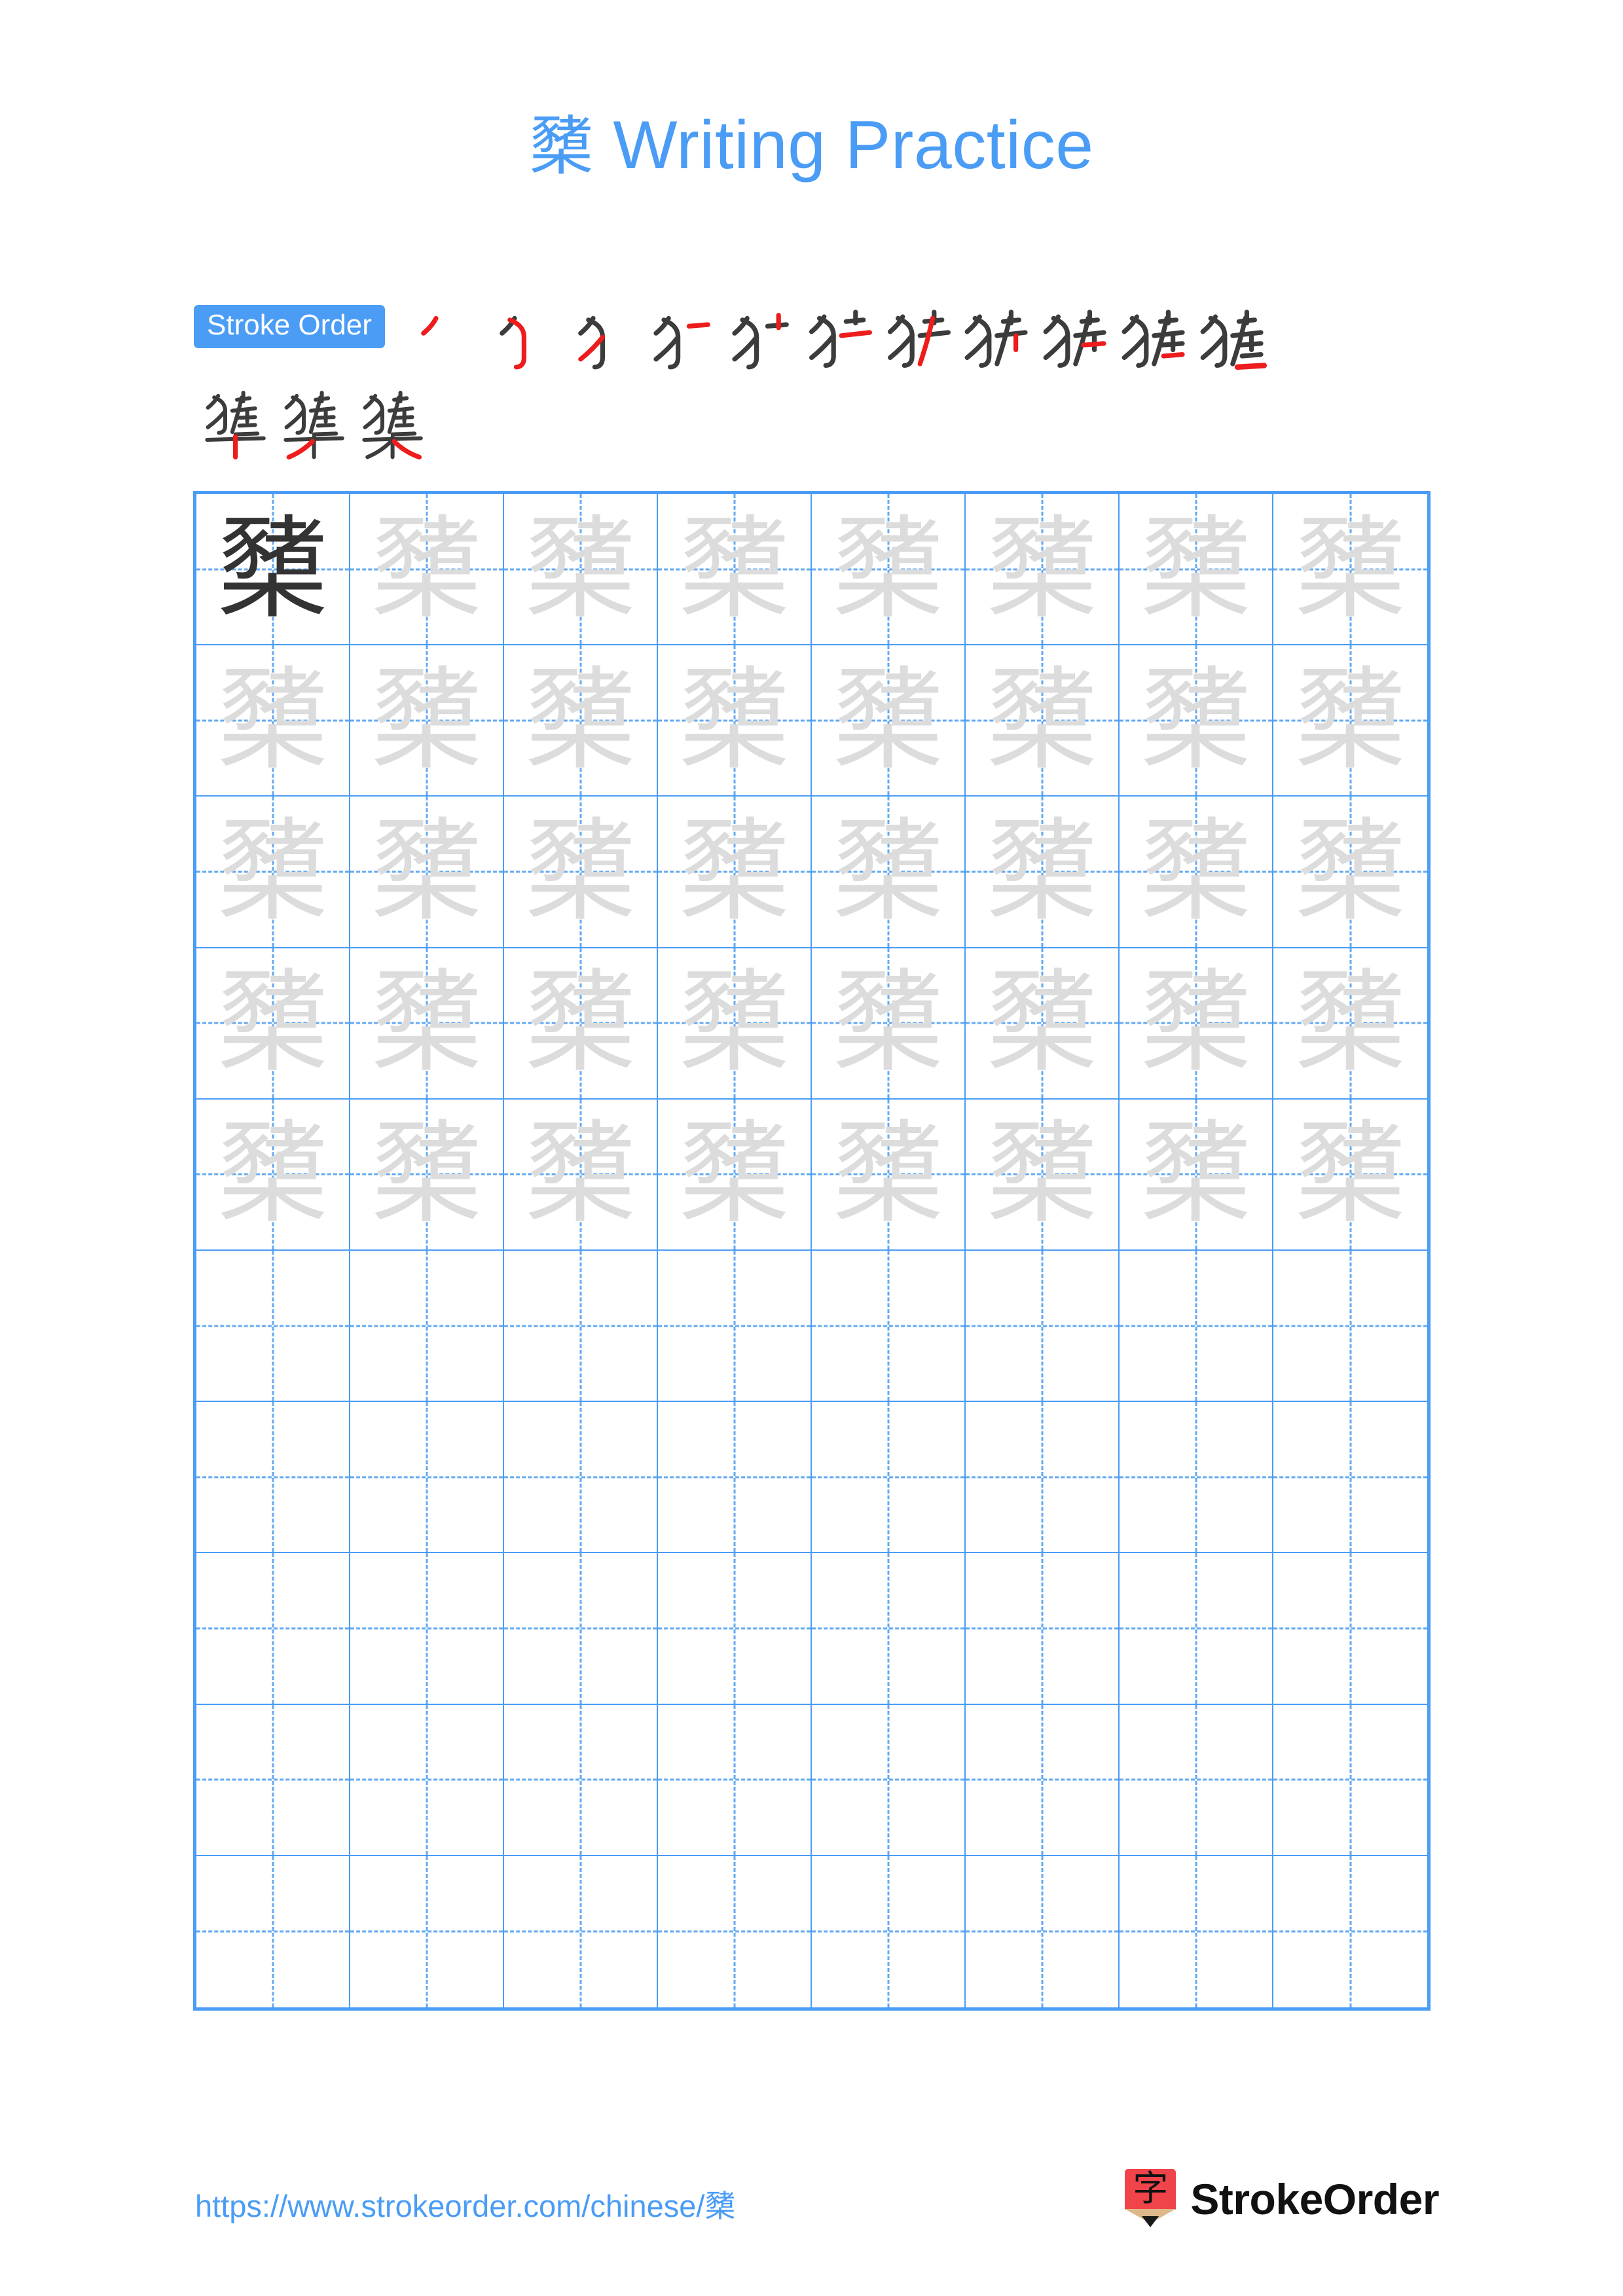 This screenshot has height=2296, width=1623. Describe the element at coordinates (1150, 2221) in the screenshot. I see `pencil-tip-shape` at that location.